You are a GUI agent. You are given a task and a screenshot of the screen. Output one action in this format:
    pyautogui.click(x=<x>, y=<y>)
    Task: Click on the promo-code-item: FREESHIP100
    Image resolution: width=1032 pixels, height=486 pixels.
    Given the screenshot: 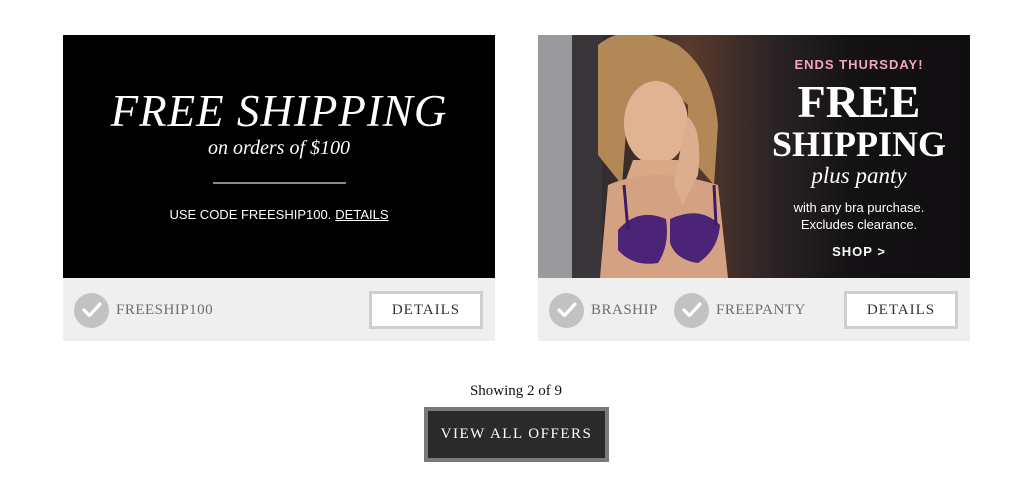 What is the action you would take?
    pyautogui.click(x=143, y=310)
    